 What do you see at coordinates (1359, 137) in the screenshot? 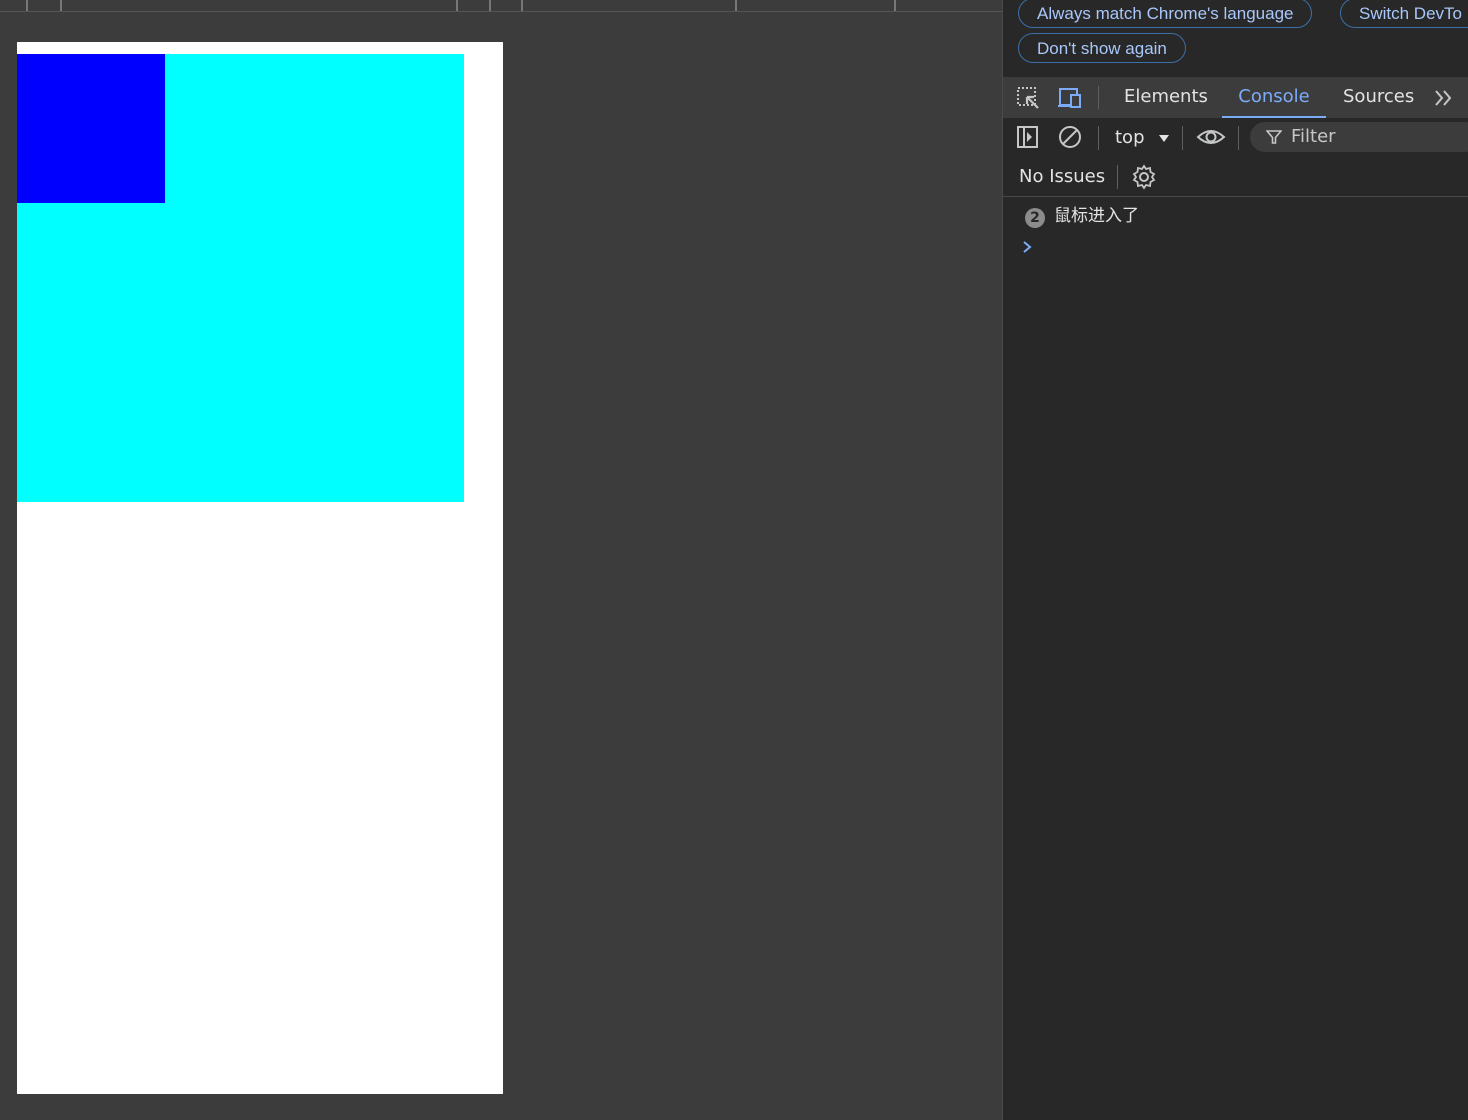
I see `filter-input: Filter` at bounding box center [1359, 137].